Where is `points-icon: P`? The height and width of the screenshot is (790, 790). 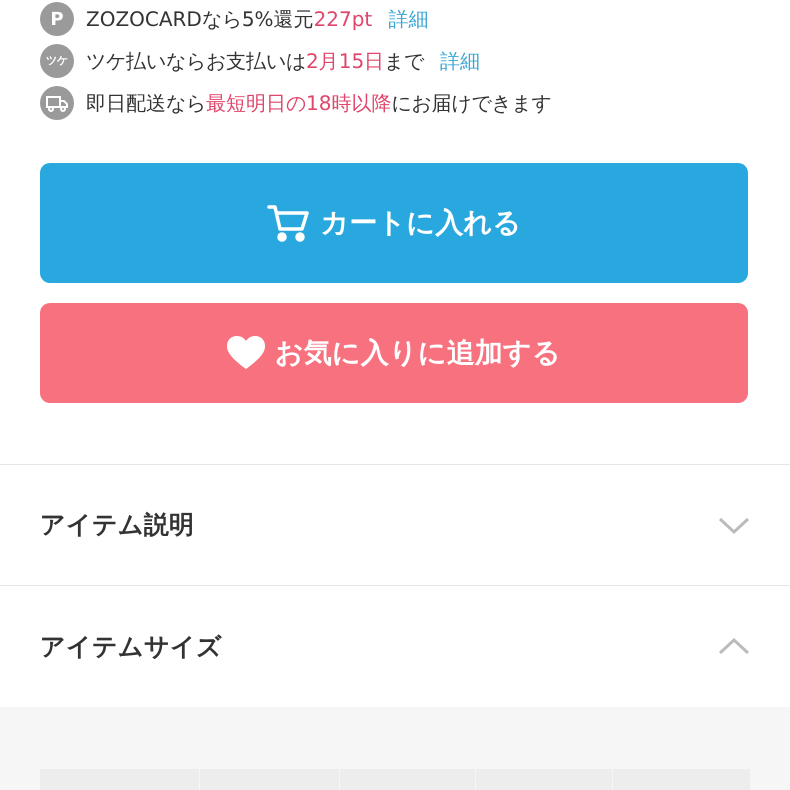 points-icon: P is located at coordinates (57, 19).